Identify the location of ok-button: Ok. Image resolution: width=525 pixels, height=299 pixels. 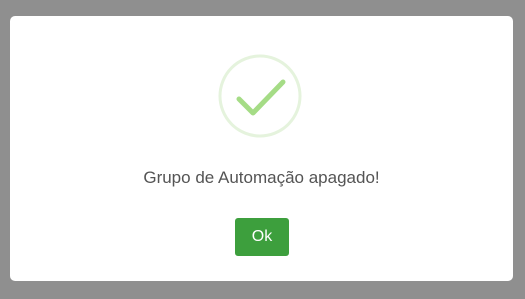
(262, 237).